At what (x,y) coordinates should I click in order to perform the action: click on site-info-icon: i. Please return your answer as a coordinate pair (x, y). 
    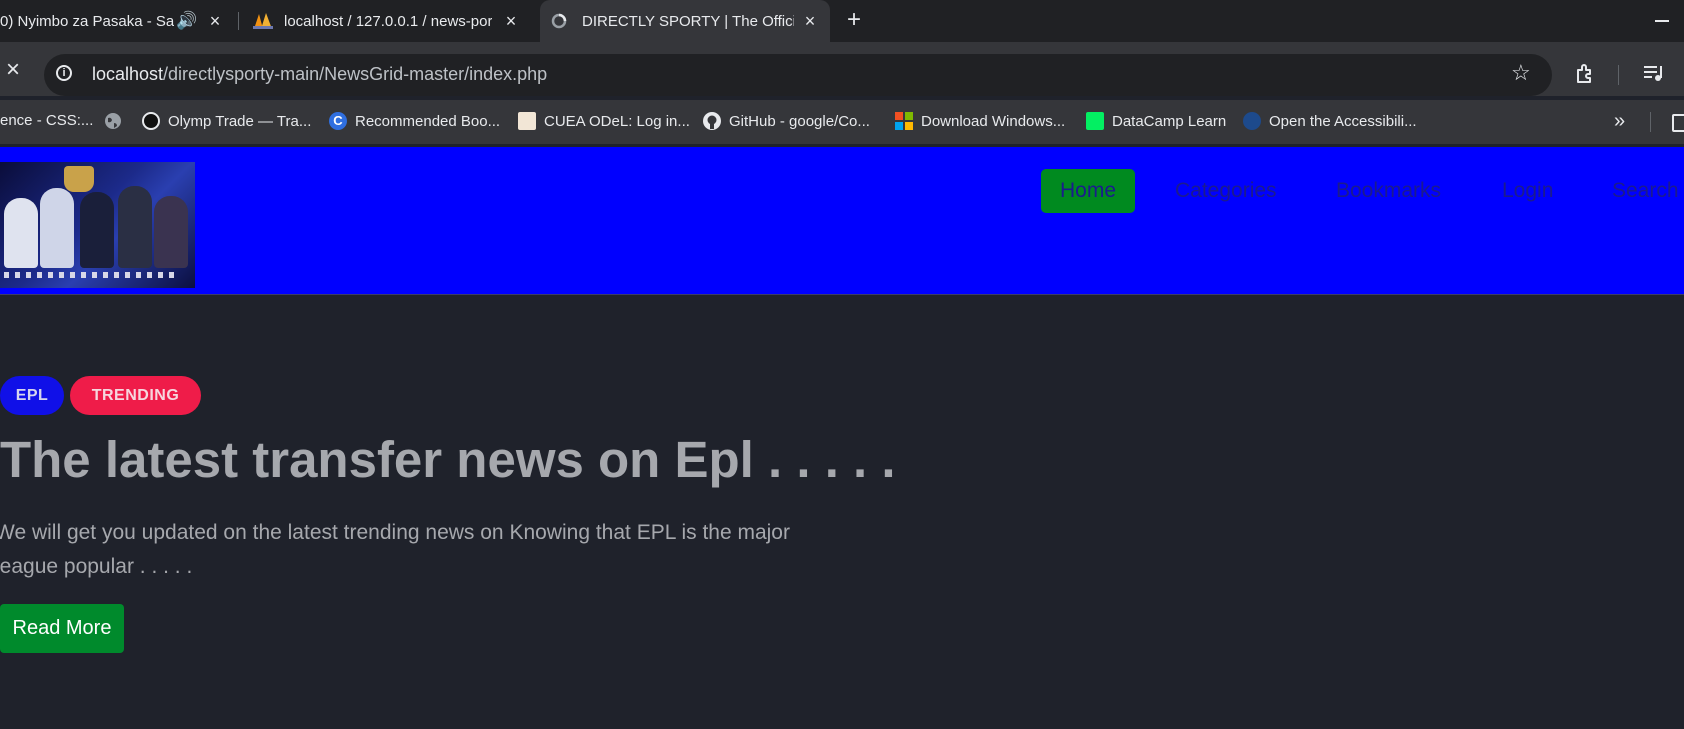
    Looking at the image, I should click on (64, 73).